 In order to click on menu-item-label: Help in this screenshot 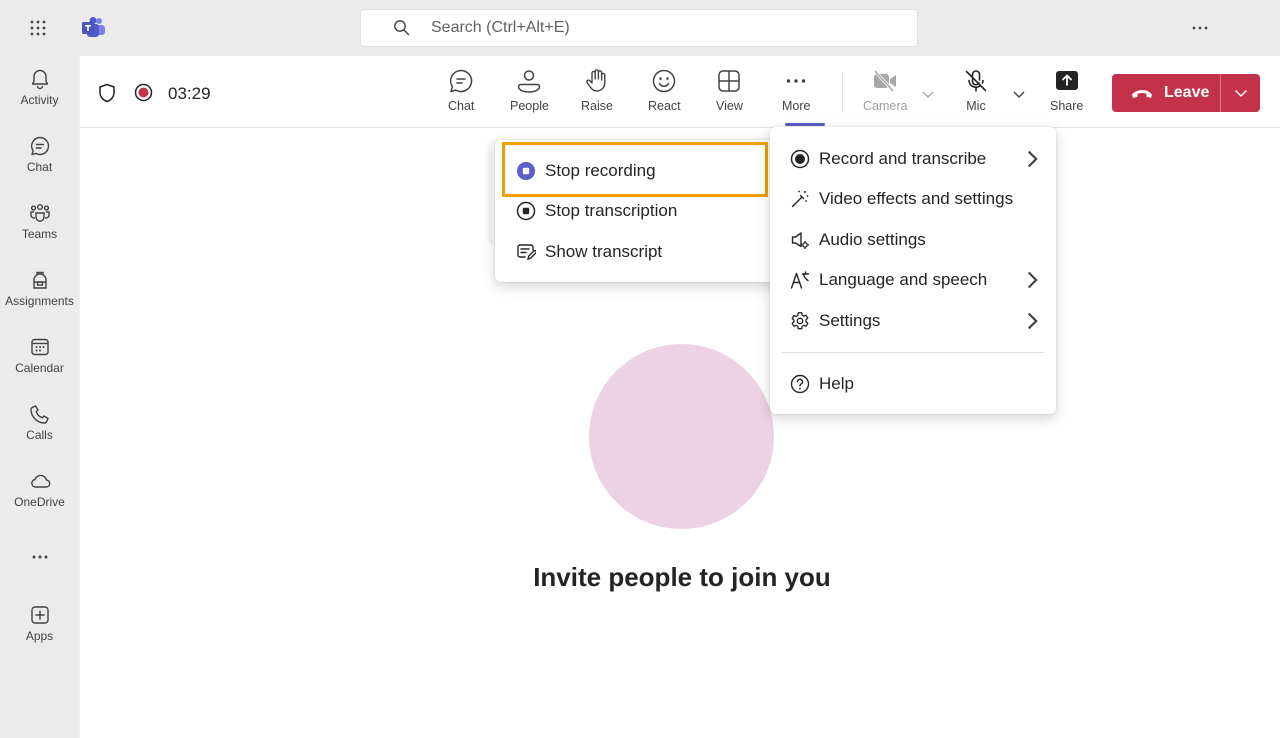, I will do `click(836, 383)`.